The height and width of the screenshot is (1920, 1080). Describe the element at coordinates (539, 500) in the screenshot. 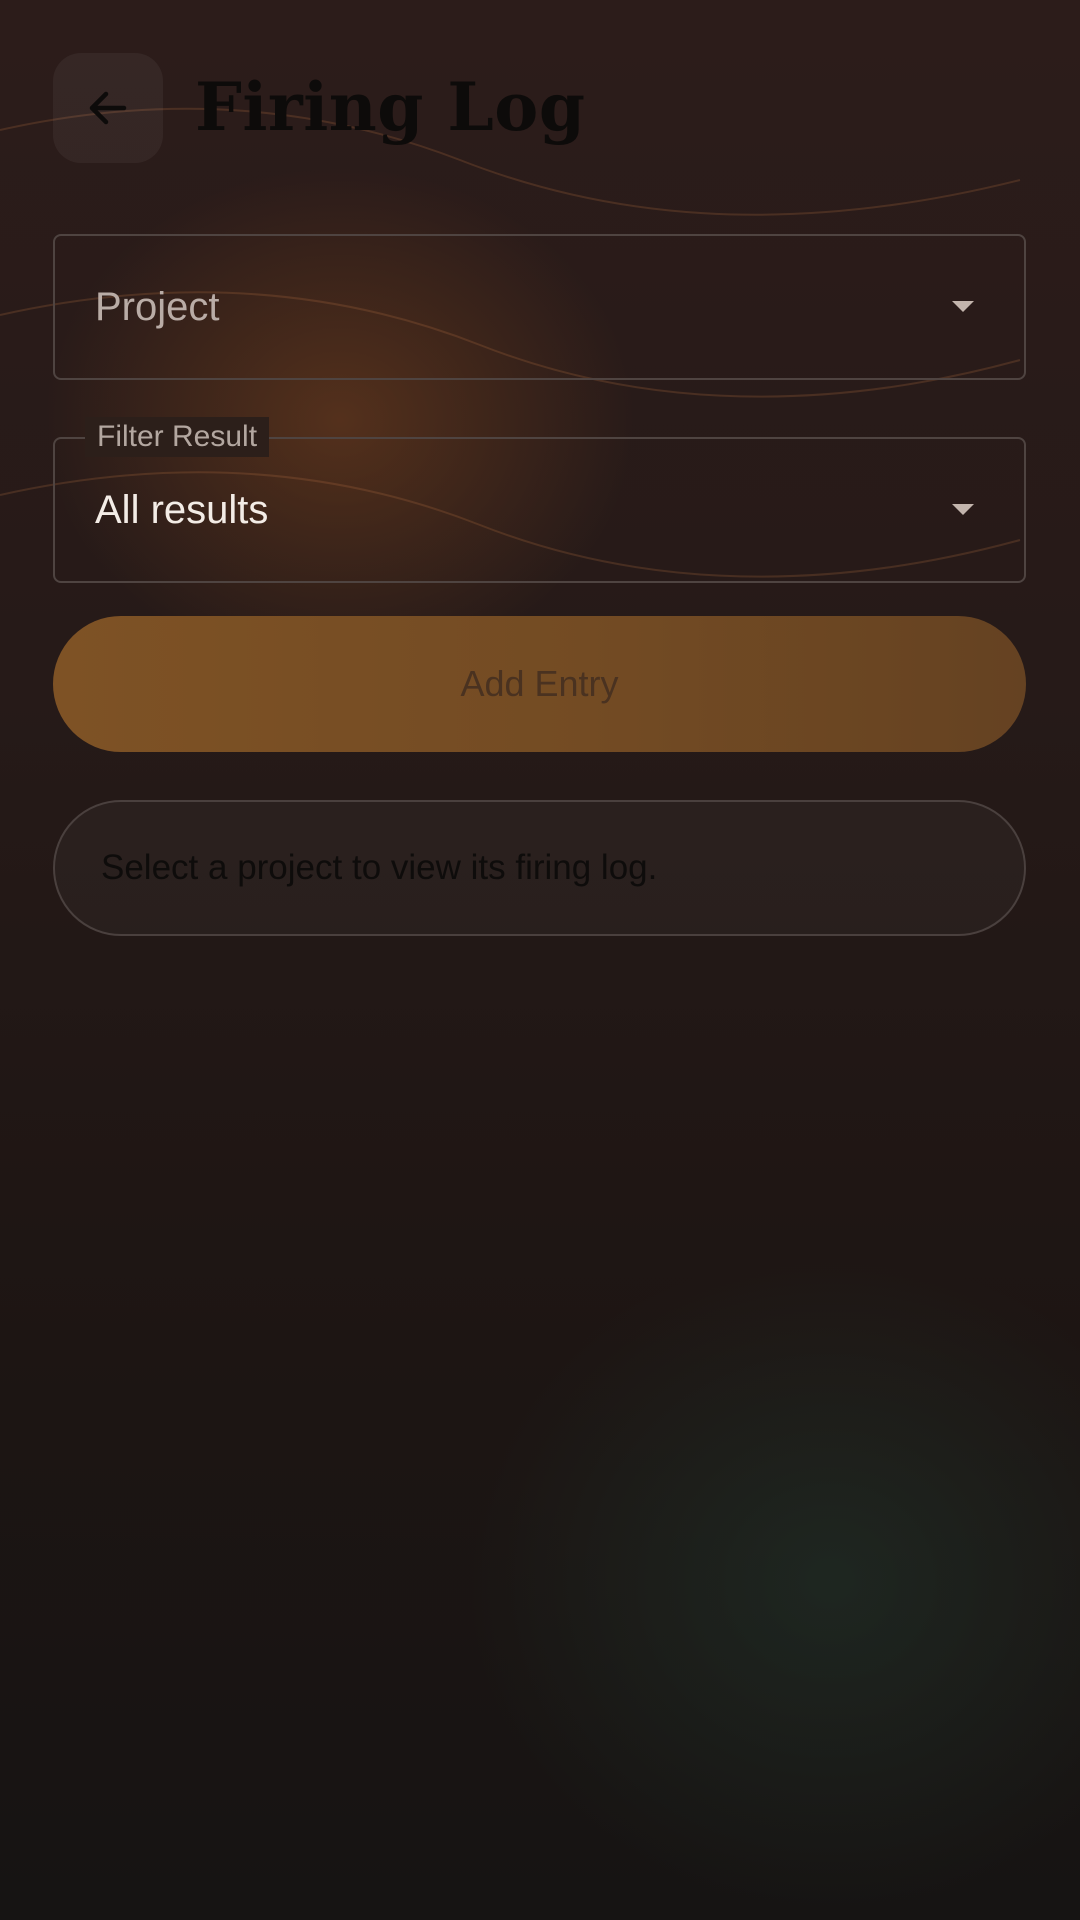

I see `filter-result-dropdown: Filter Result All results` at that location.